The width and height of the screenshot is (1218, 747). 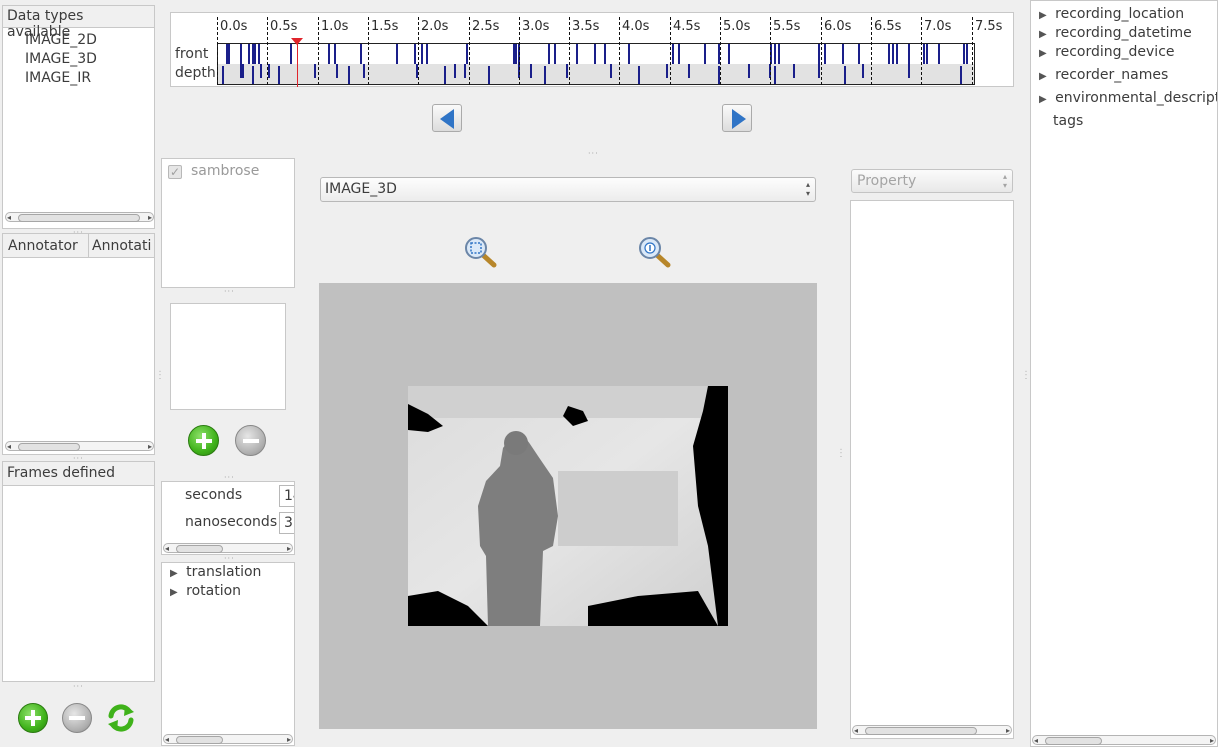 I want to click on tree-item-translation: ▶ translation, so click(x=215, y=573).